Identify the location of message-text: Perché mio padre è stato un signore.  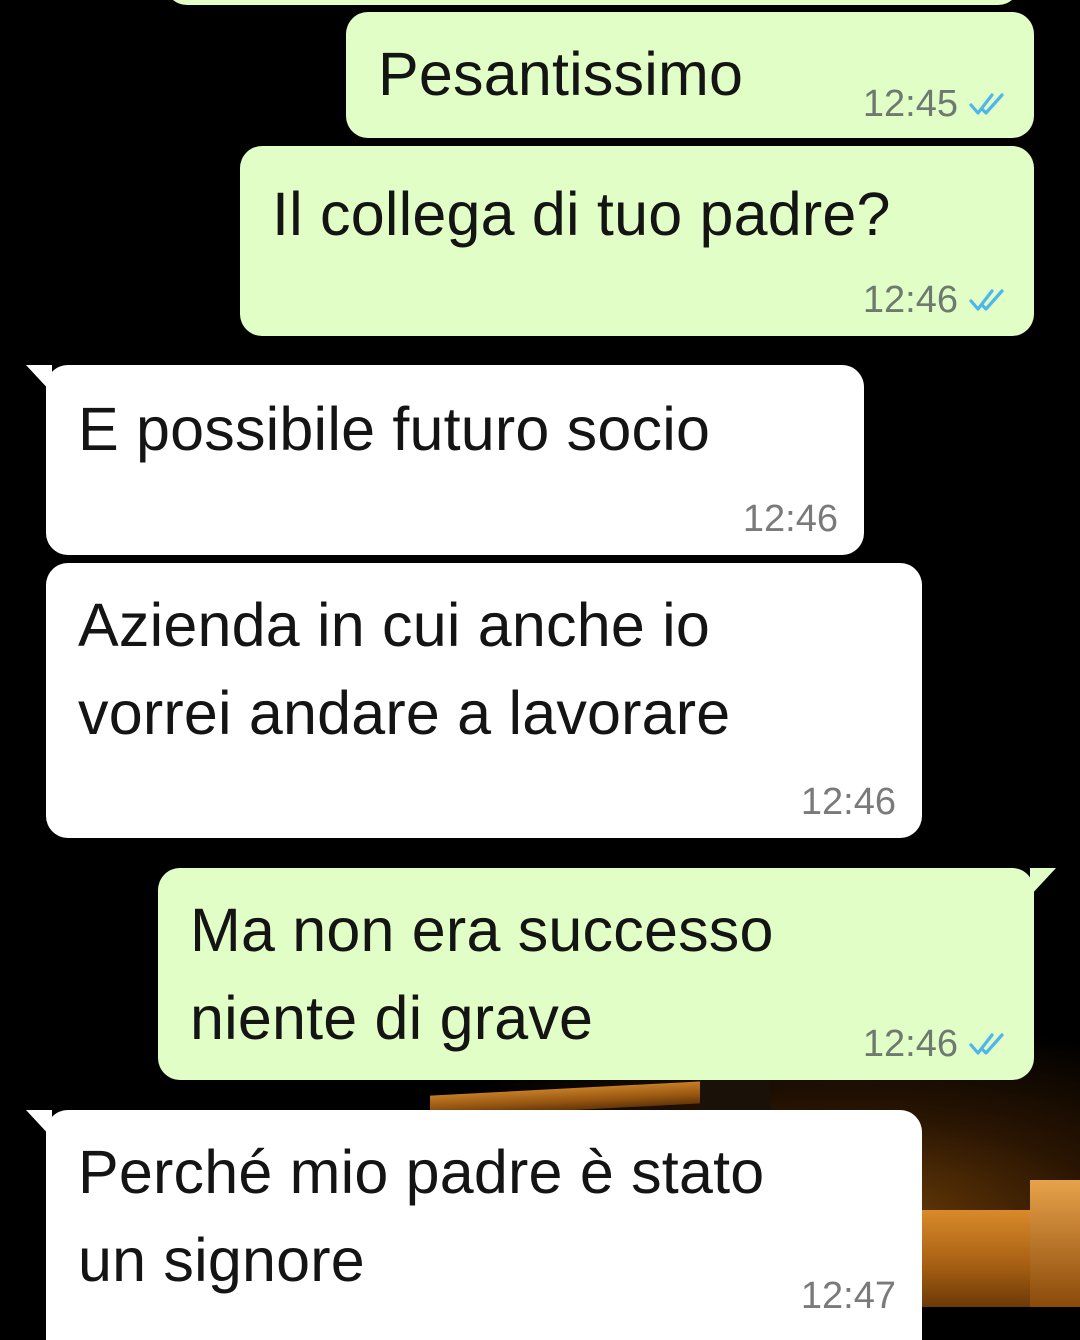
(421, 1216).